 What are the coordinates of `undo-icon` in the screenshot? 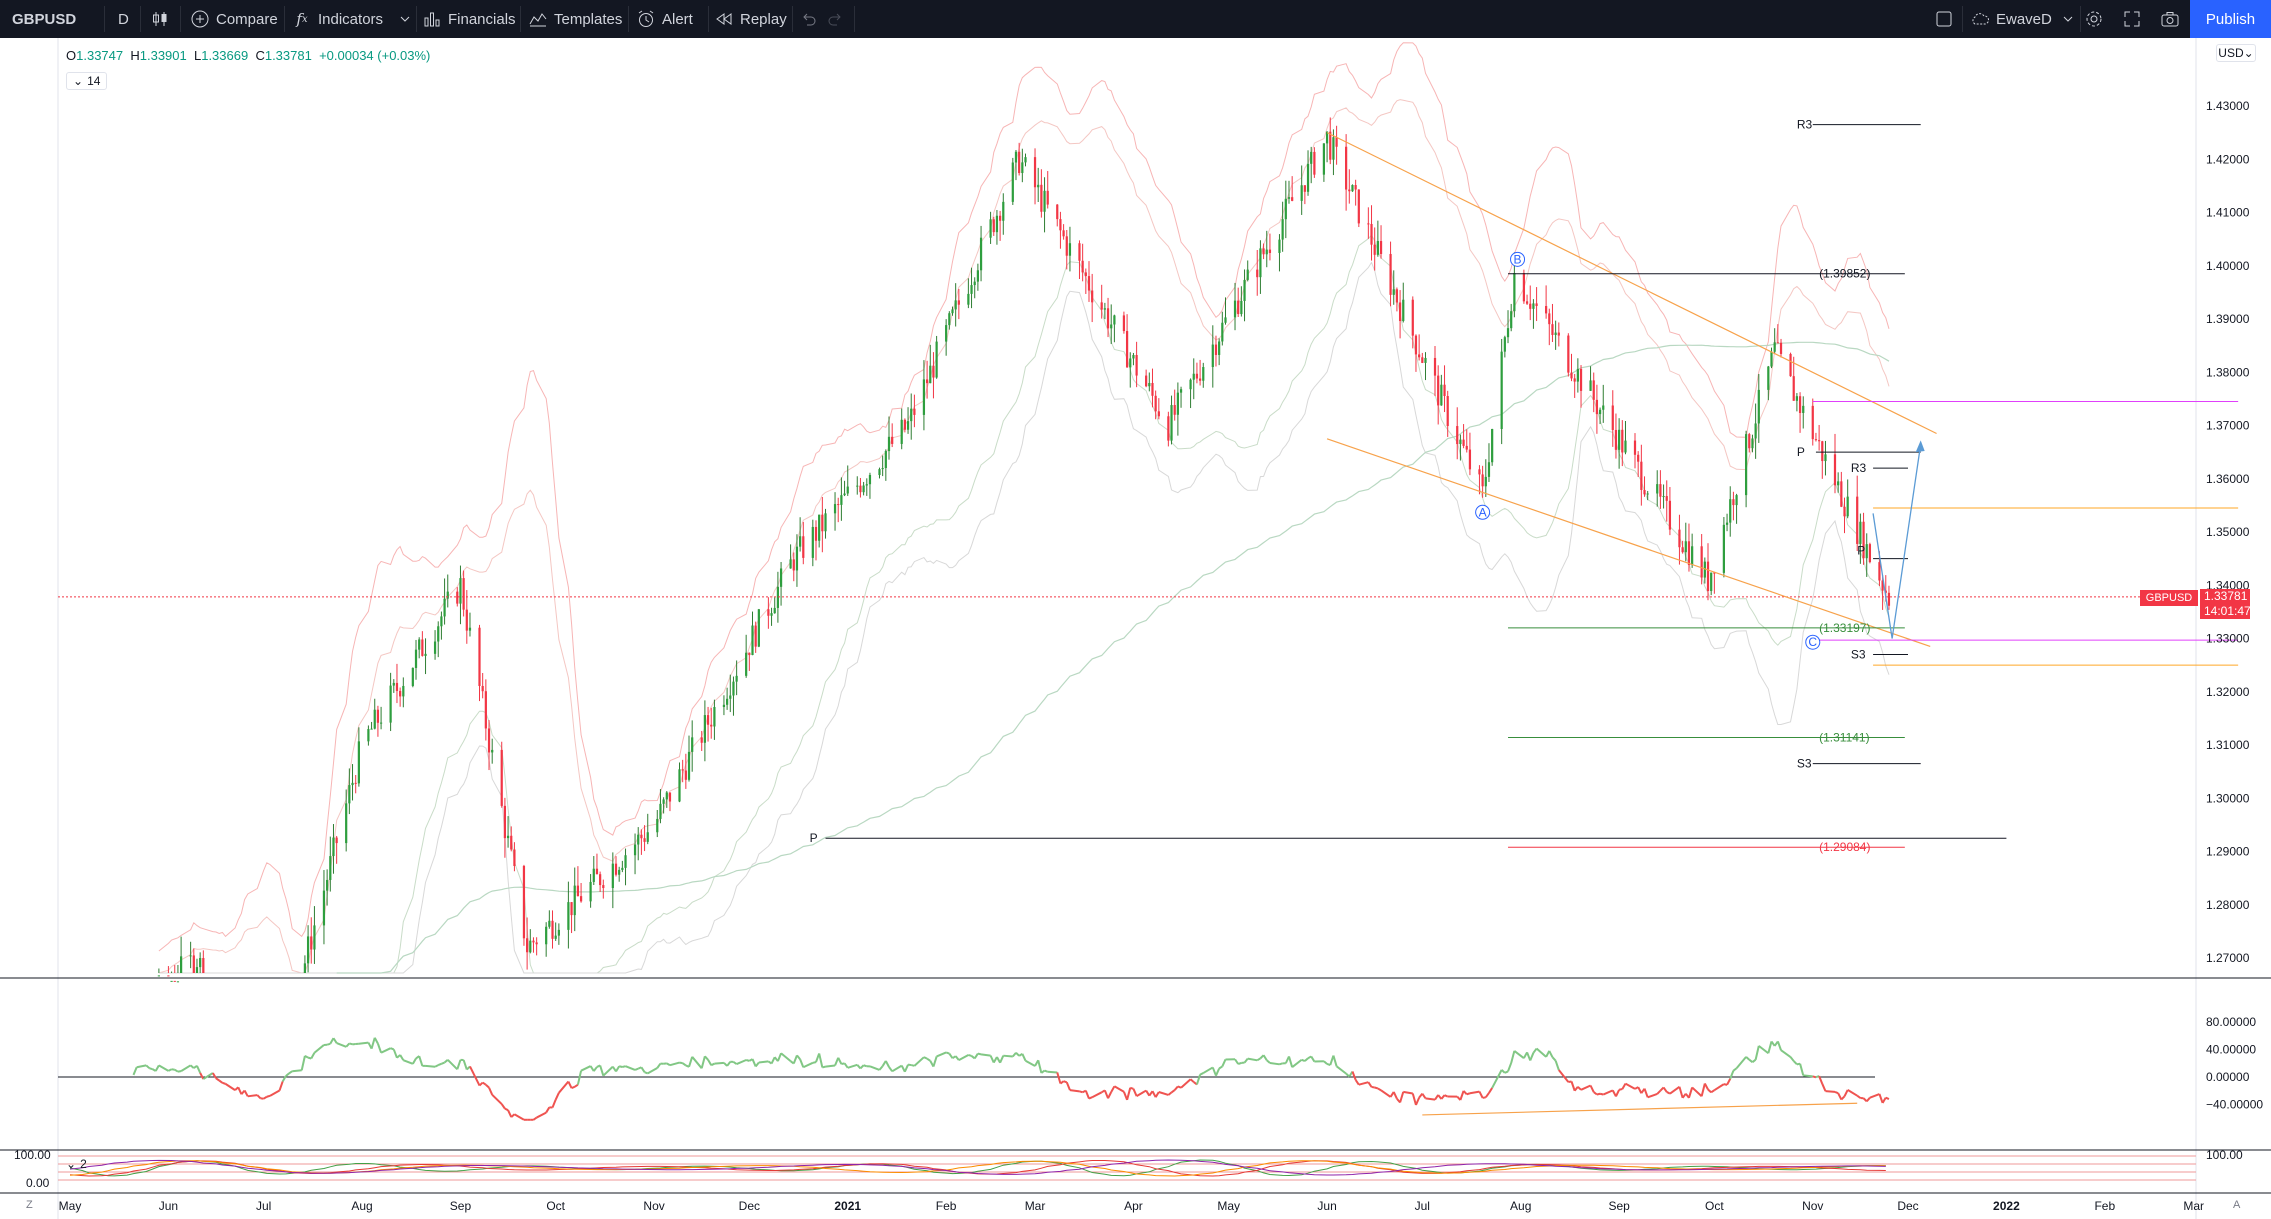 It's located at (808, 19).